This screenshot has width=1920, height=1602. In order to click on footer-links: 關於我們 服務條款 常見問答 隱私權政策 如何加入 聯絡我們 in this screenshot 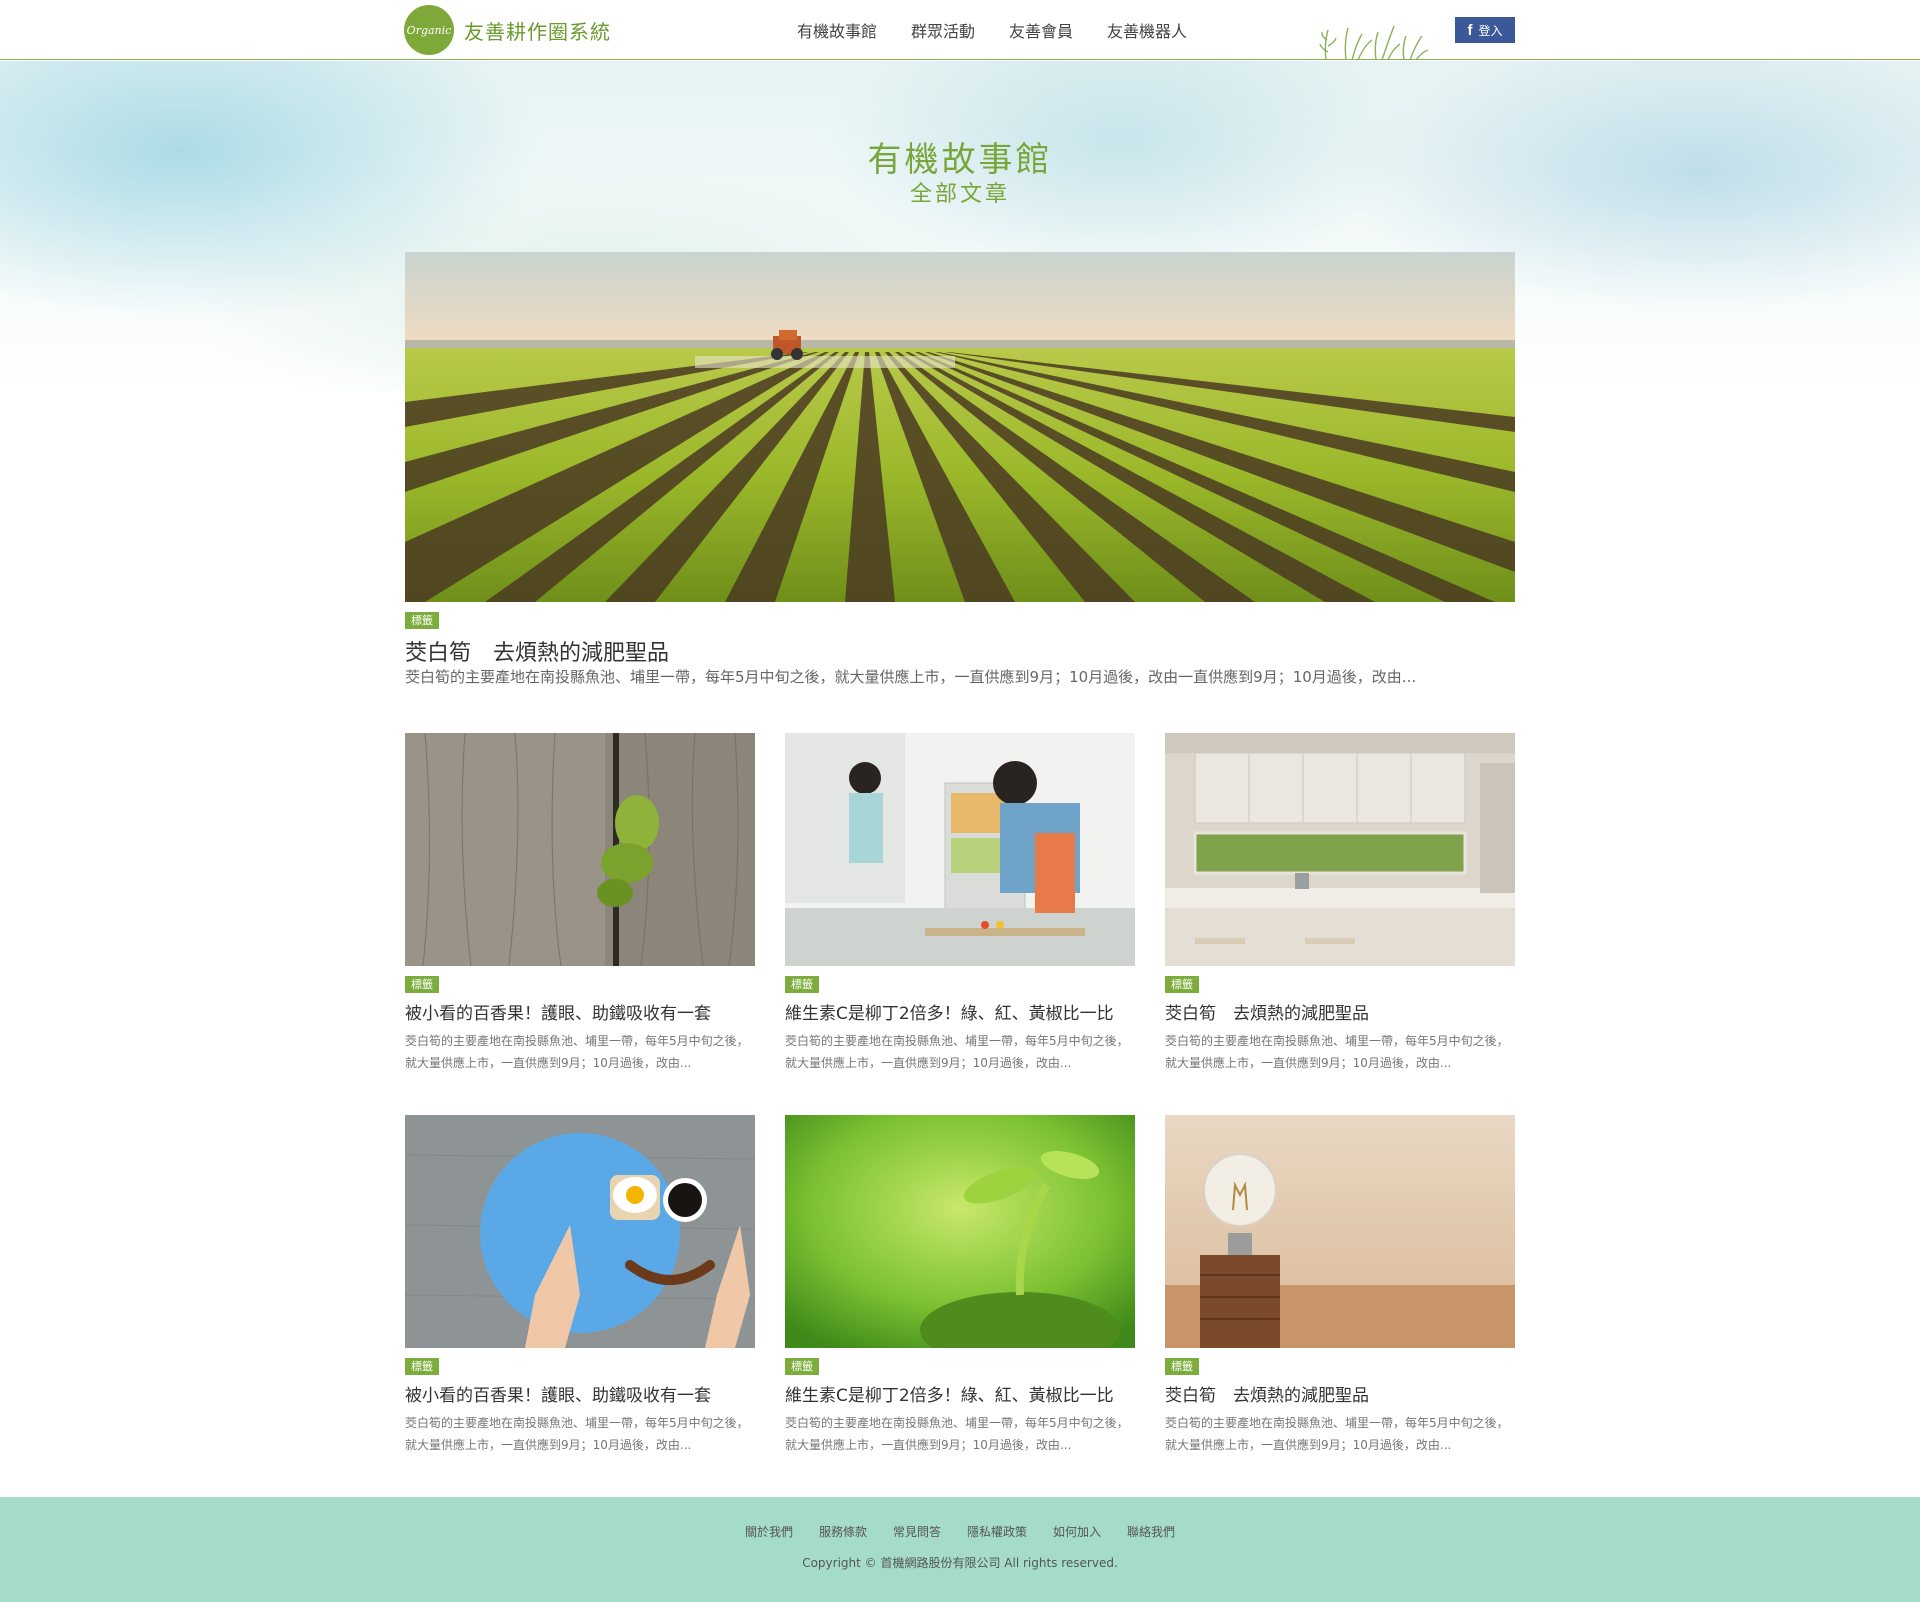, I will do `click(960, 1531)`.